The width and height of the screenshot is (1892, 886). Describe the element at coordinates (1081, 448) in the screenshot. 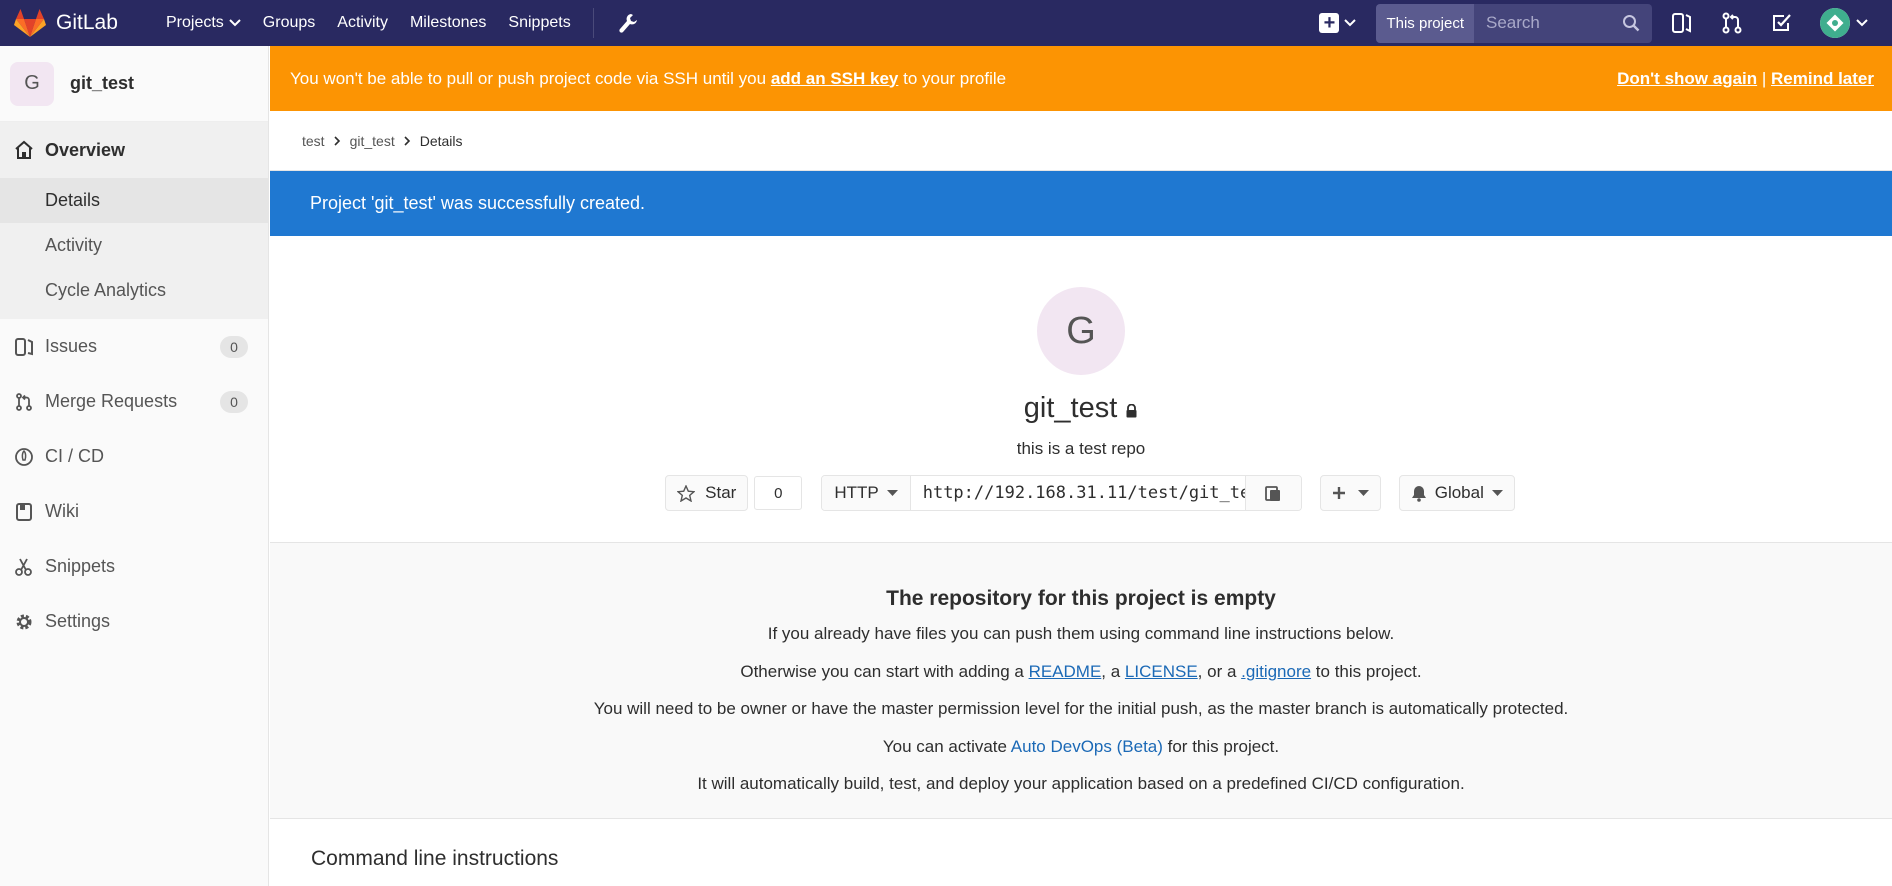

I see `project-description: this is a test repo` at that location.